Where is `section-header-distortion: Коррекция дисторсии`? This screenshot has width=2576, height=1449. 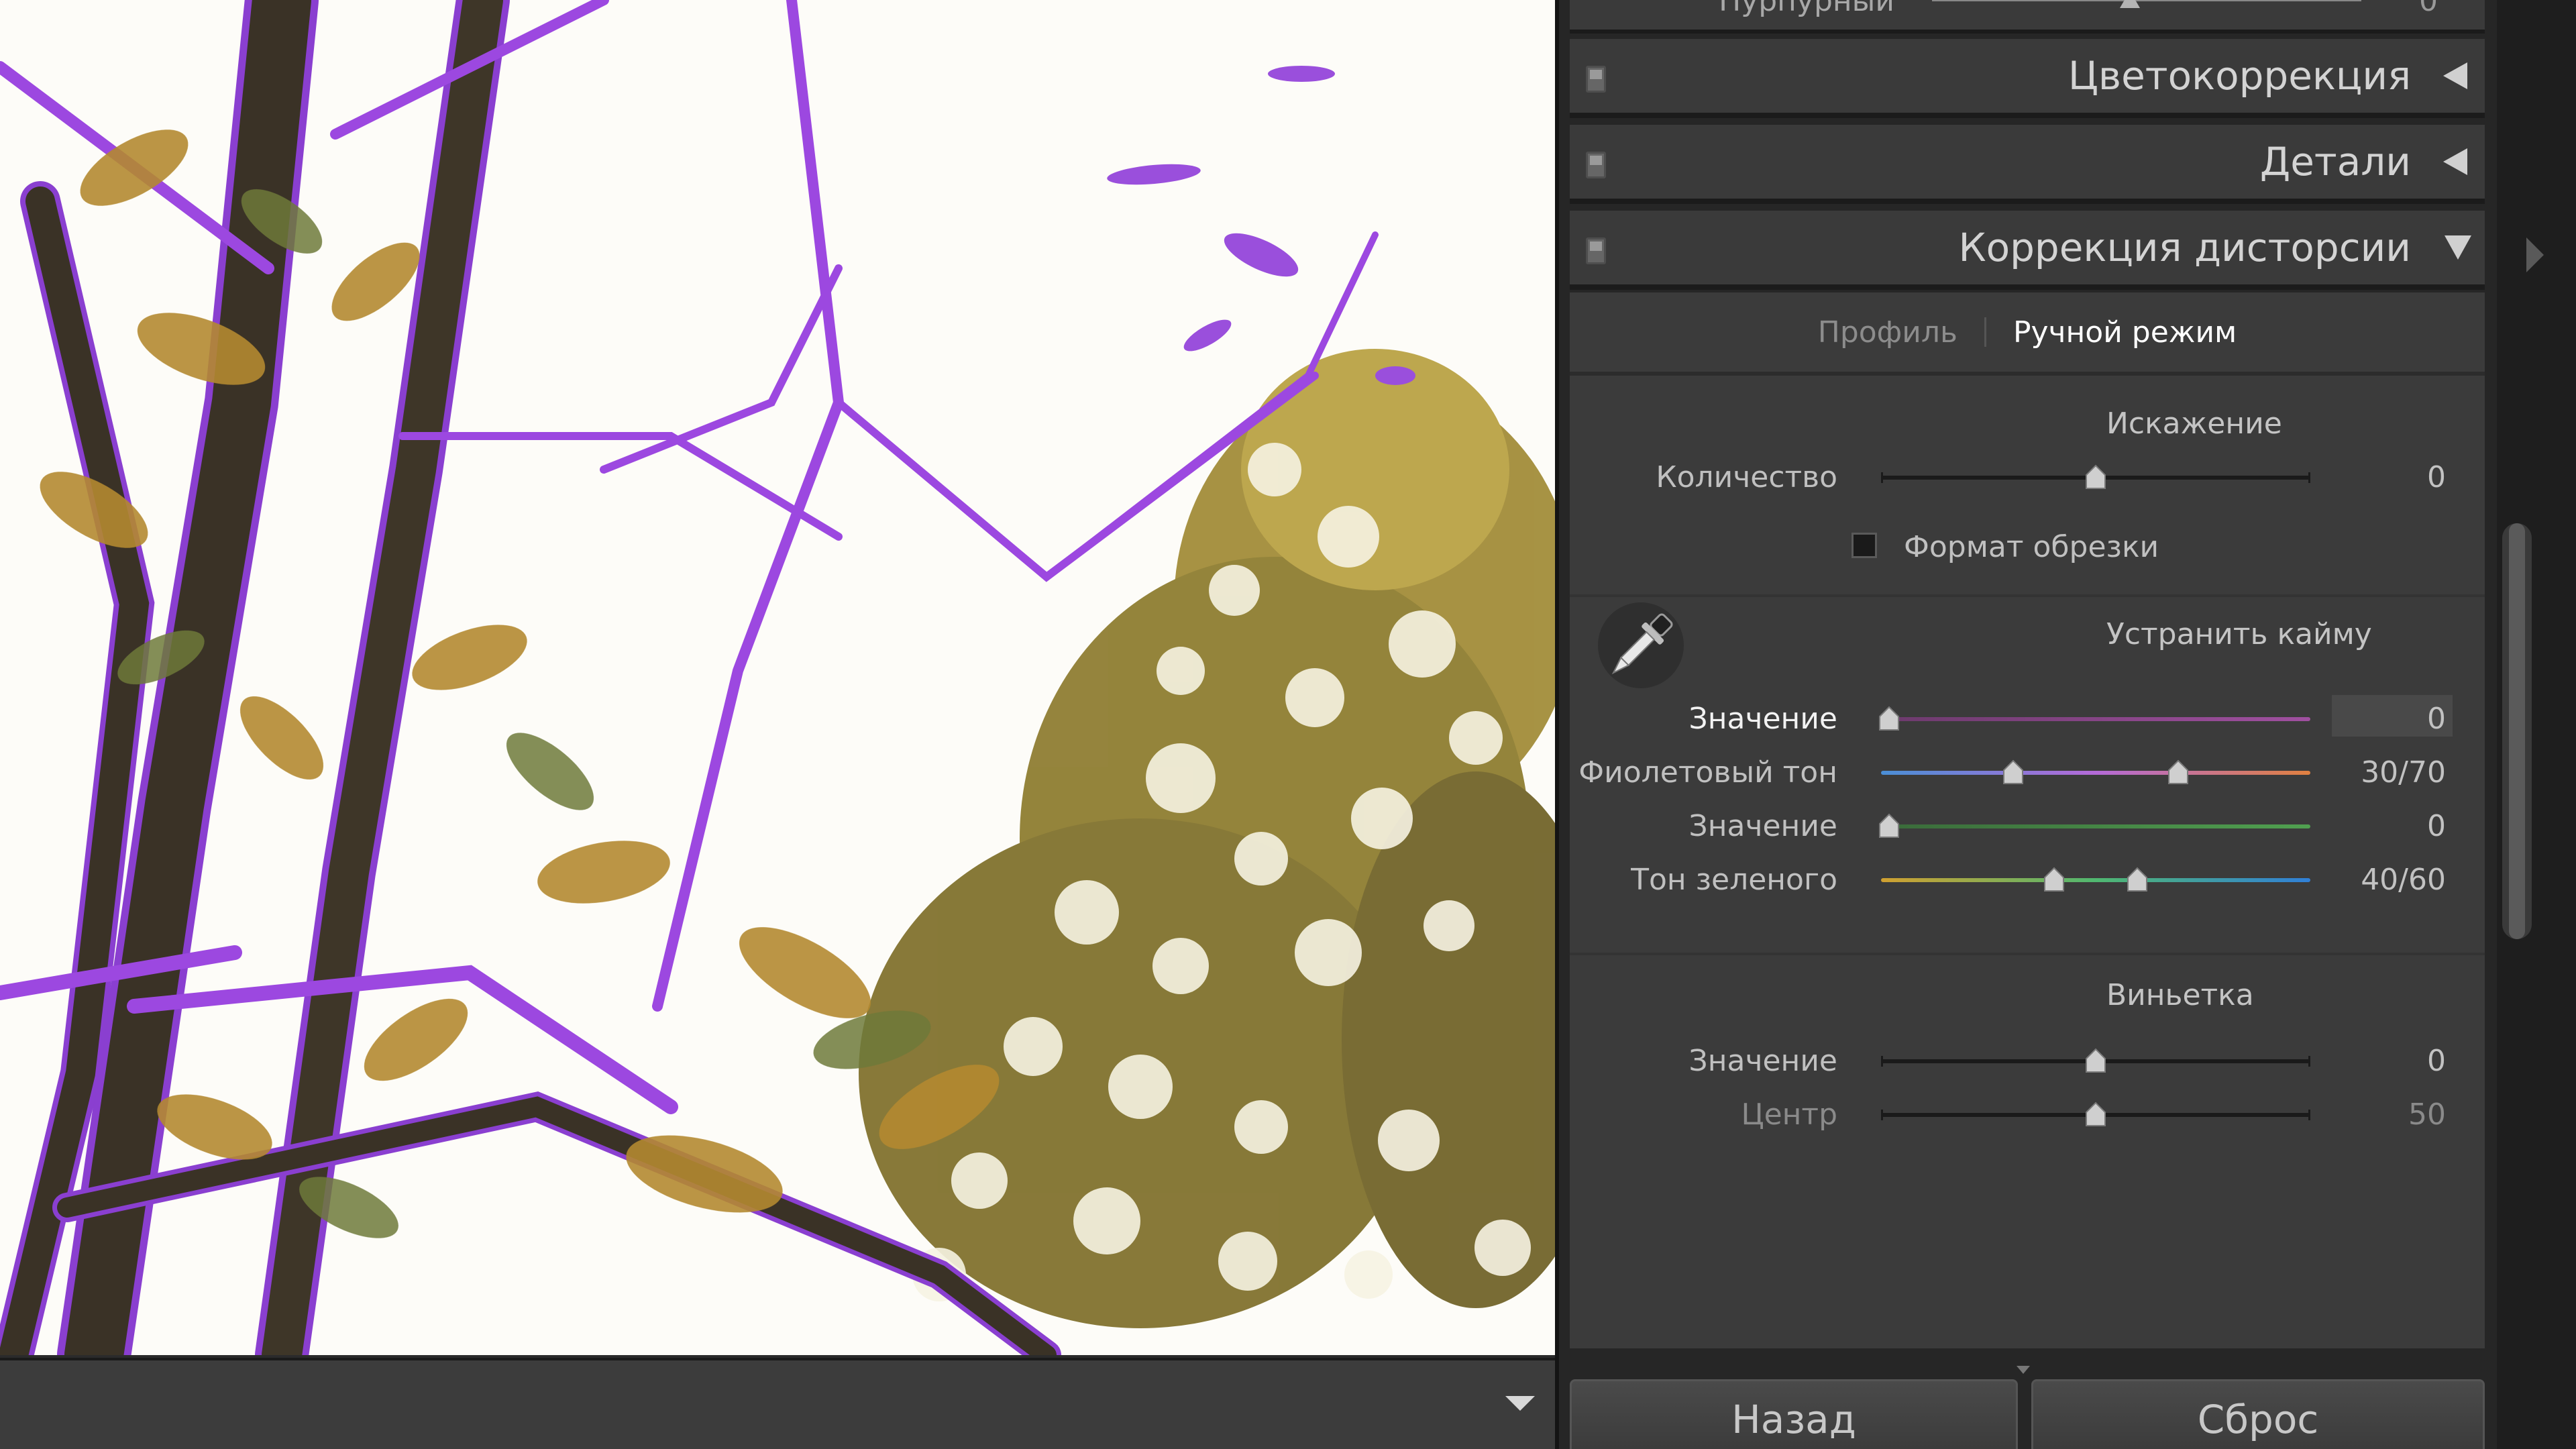 section-header-distortion: Коррекция дисторсии is located at coordinates (2027, 250).